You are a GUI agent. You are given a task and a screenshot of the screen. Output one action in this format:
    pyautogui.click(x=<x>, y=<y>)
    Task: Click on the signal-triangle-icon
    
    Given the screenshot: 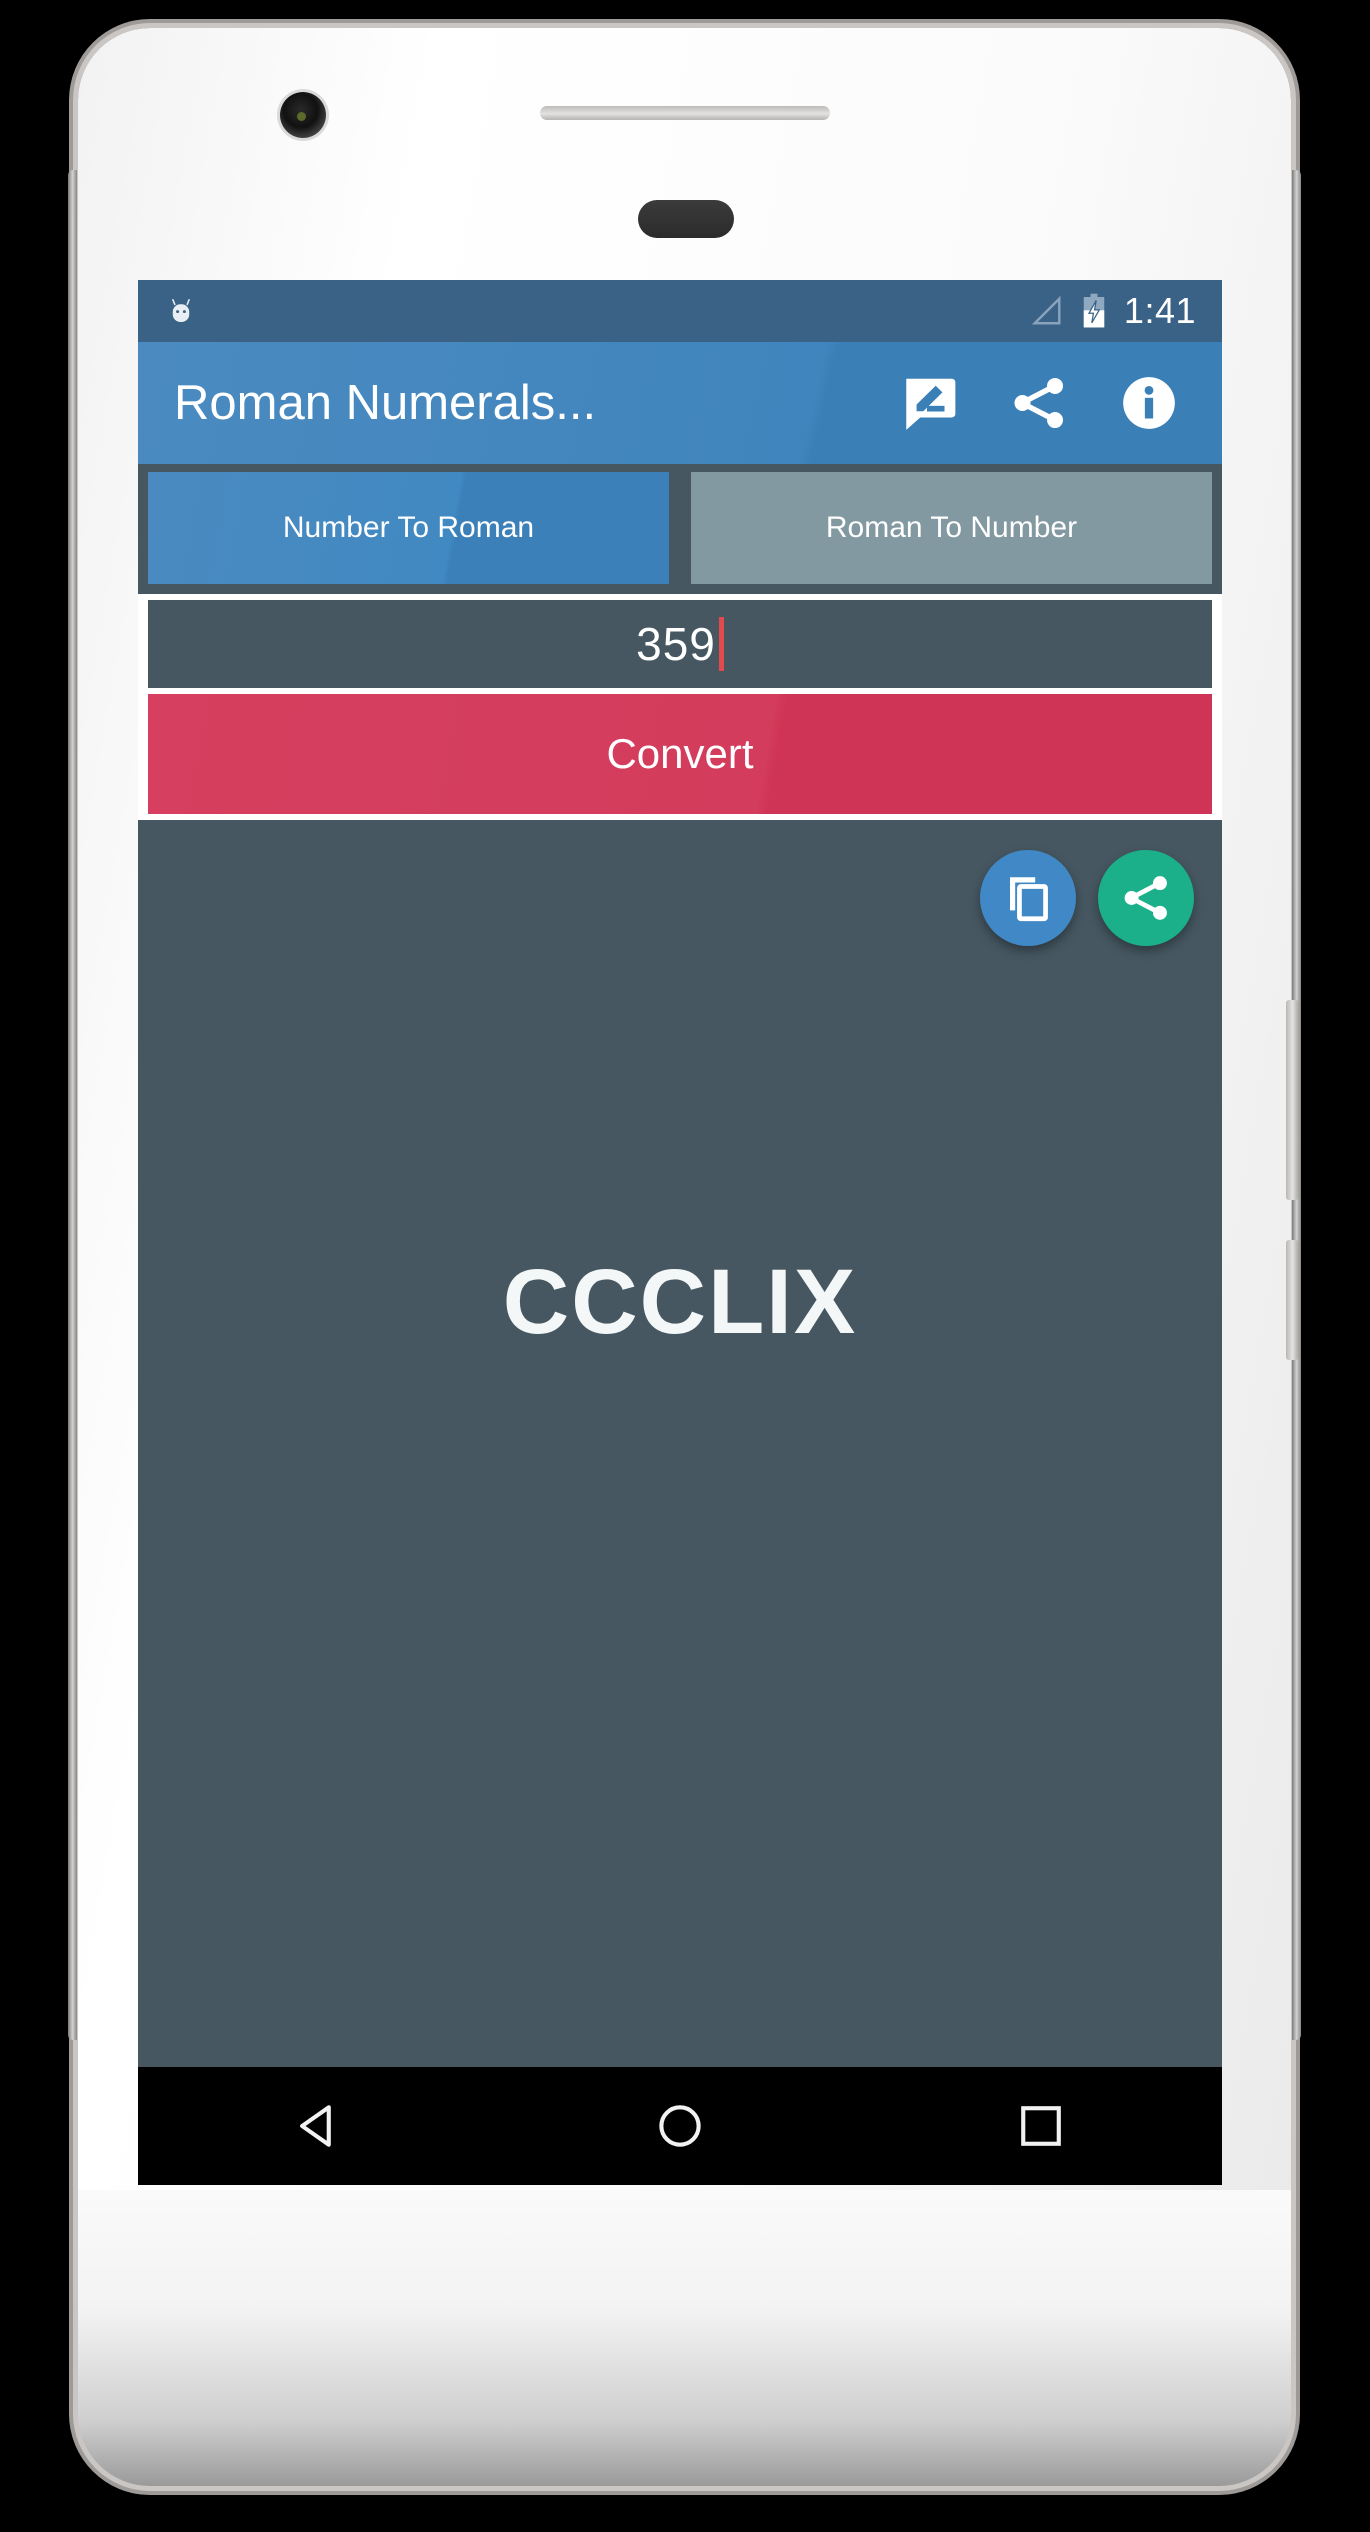 What is the action you would take?
    pyautogui.click(x=1046, y=310)
    